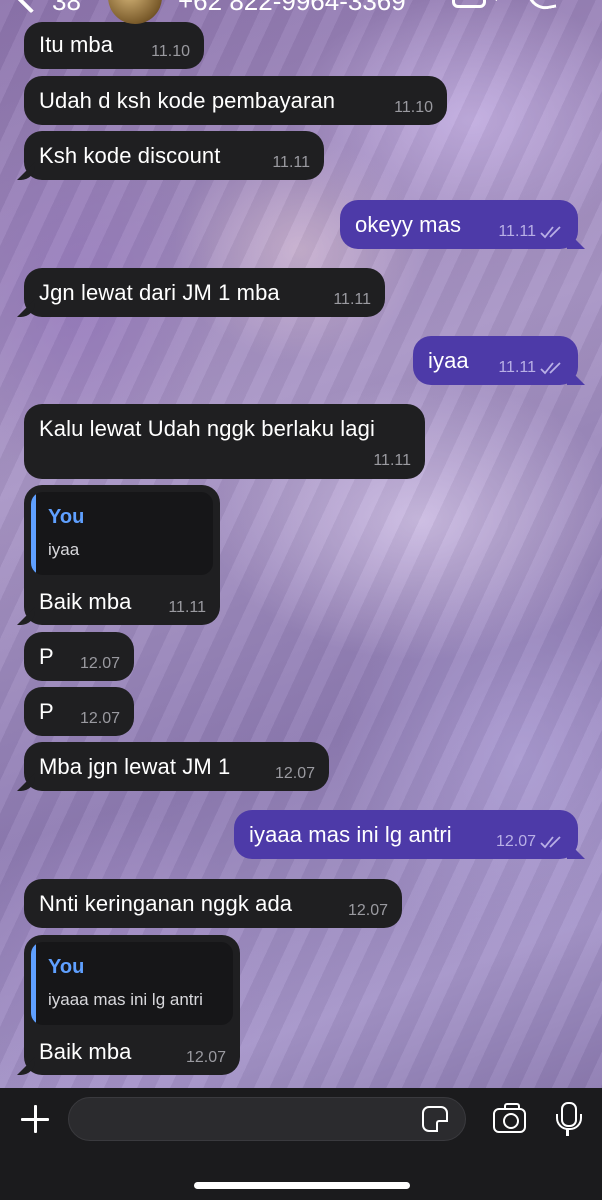 The width and height of the screenshot is (602, 1200). I want to click on reply-text: iyaa, so click(64, 549).